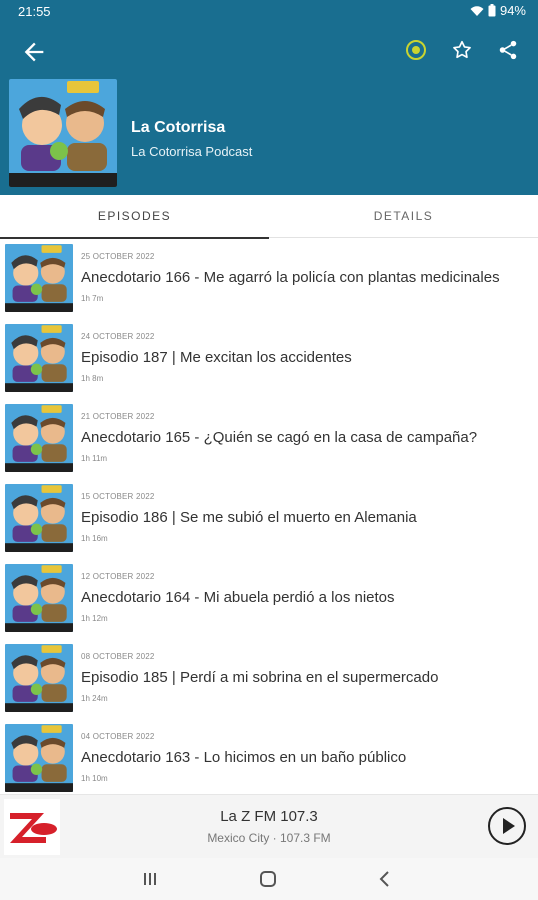 Image resolution: width=538 pixels, height=900 pixels. Describe the element at coordinates (498, 10) in the screenshot. I see `status-right: 94%` at that location.